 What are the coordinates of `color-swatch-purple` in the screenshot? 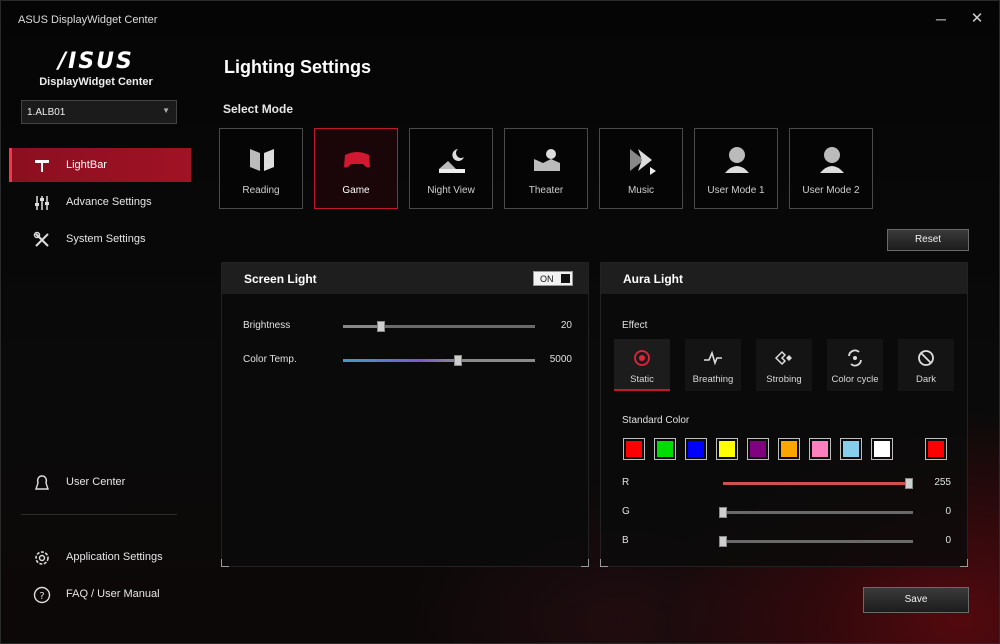 It's located at (758, 449).